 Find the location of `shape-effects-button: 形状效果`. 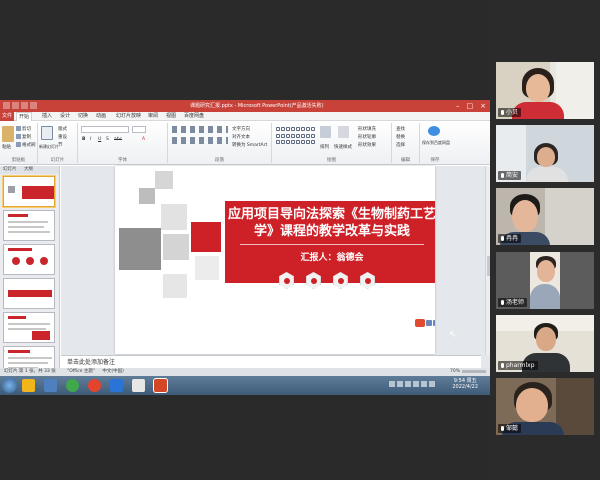

shape-effects-button: 形状效果 is located at coordinates (367, 145).